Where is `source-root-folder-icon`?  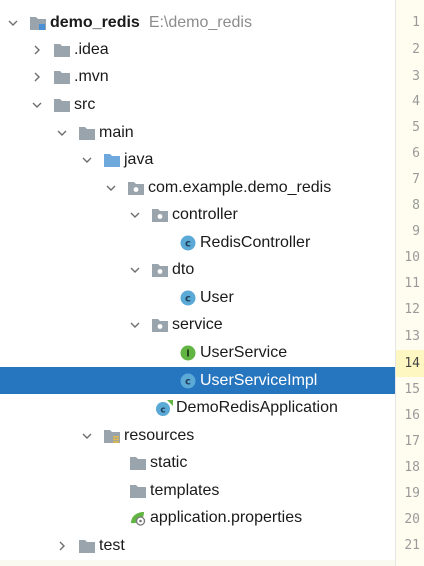
source-root-folder-icon is located at coordinates (112, 160).